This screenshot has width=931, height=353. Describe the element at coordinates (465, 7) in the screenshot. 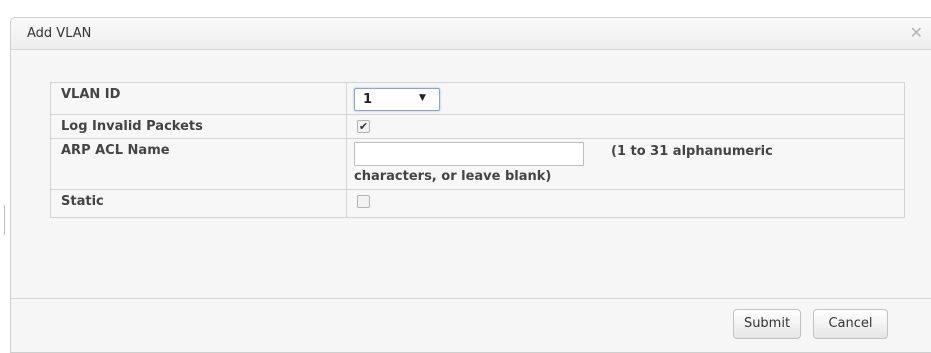

I see `background-strip` at that location.